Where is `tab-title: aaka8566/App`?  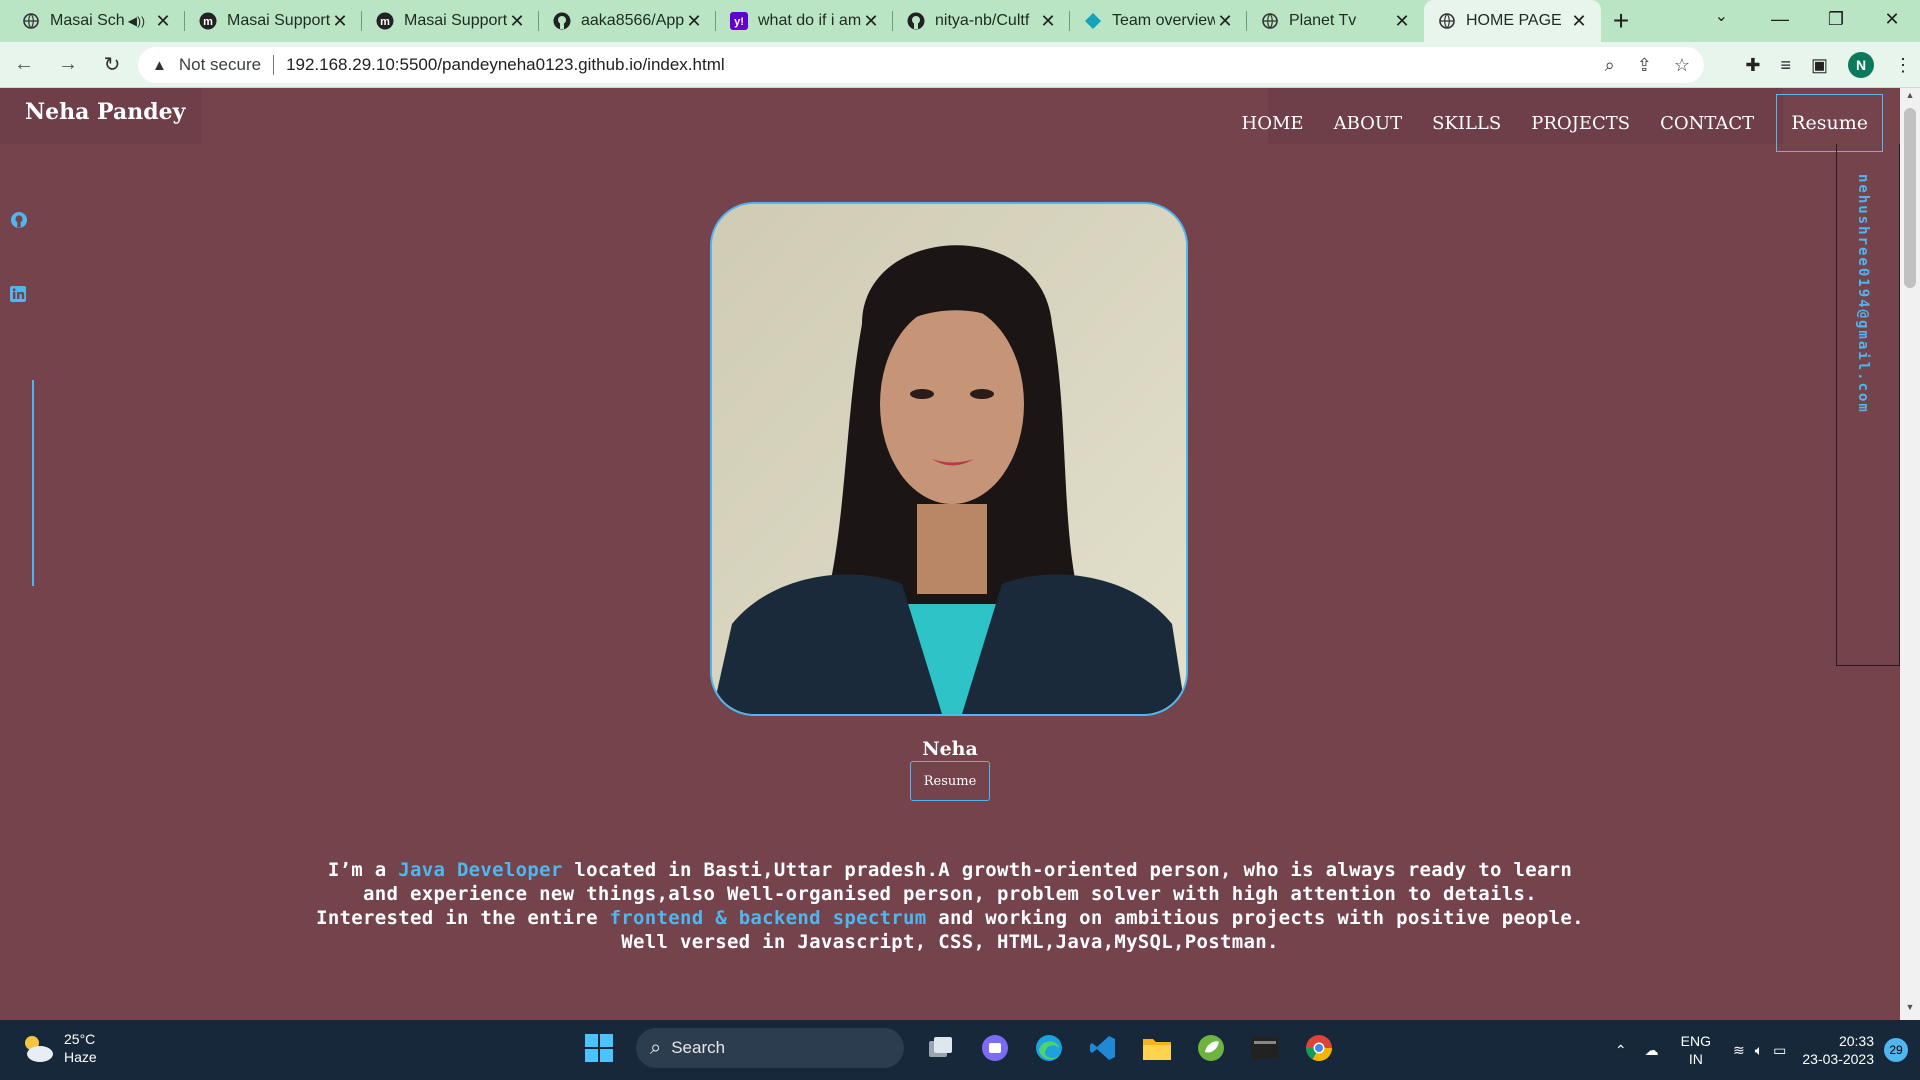 tab-title: aaka8566/App is located at coordinates (632, 20).